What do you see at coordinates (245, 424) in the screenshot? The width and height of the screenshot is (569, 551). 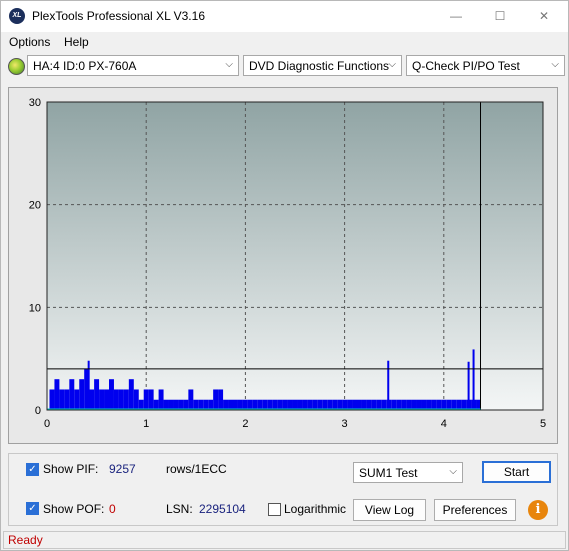 I see `x-tick-label: 2` at bounding box center [245, 424].